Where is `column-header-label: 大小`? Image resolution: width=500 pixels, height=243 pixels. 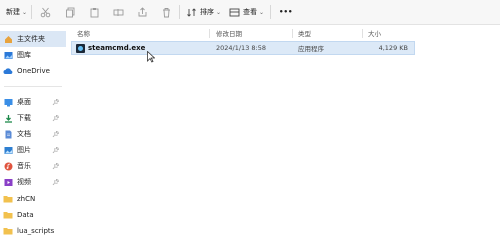 column-header-label: 大小 is located at coordinates (374, 34).